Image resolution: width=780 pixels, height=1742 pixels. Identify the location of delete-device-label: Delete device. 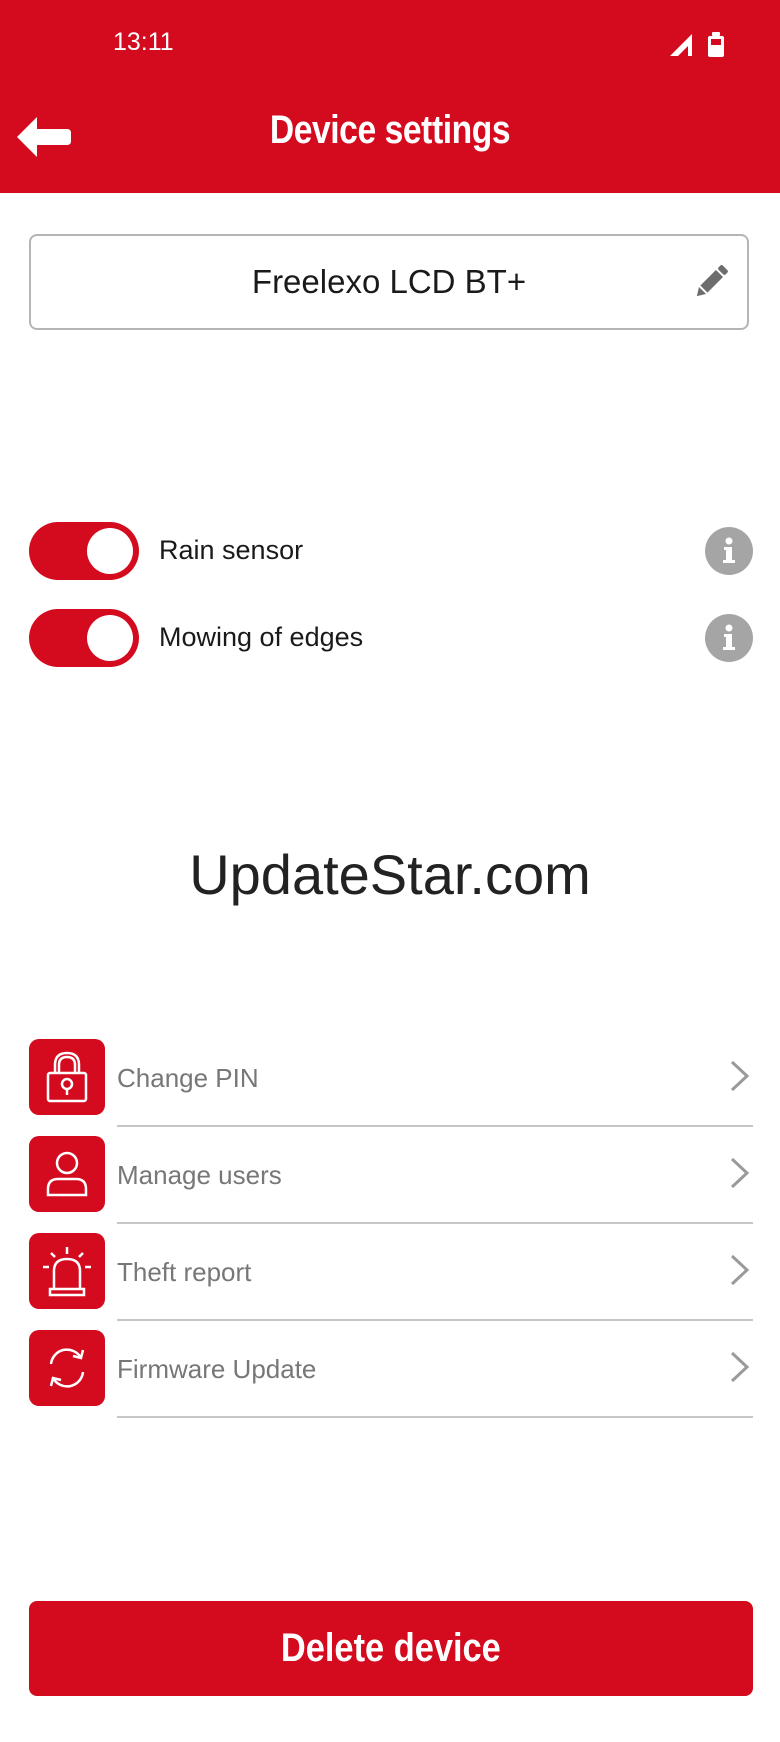
(391, 1648).